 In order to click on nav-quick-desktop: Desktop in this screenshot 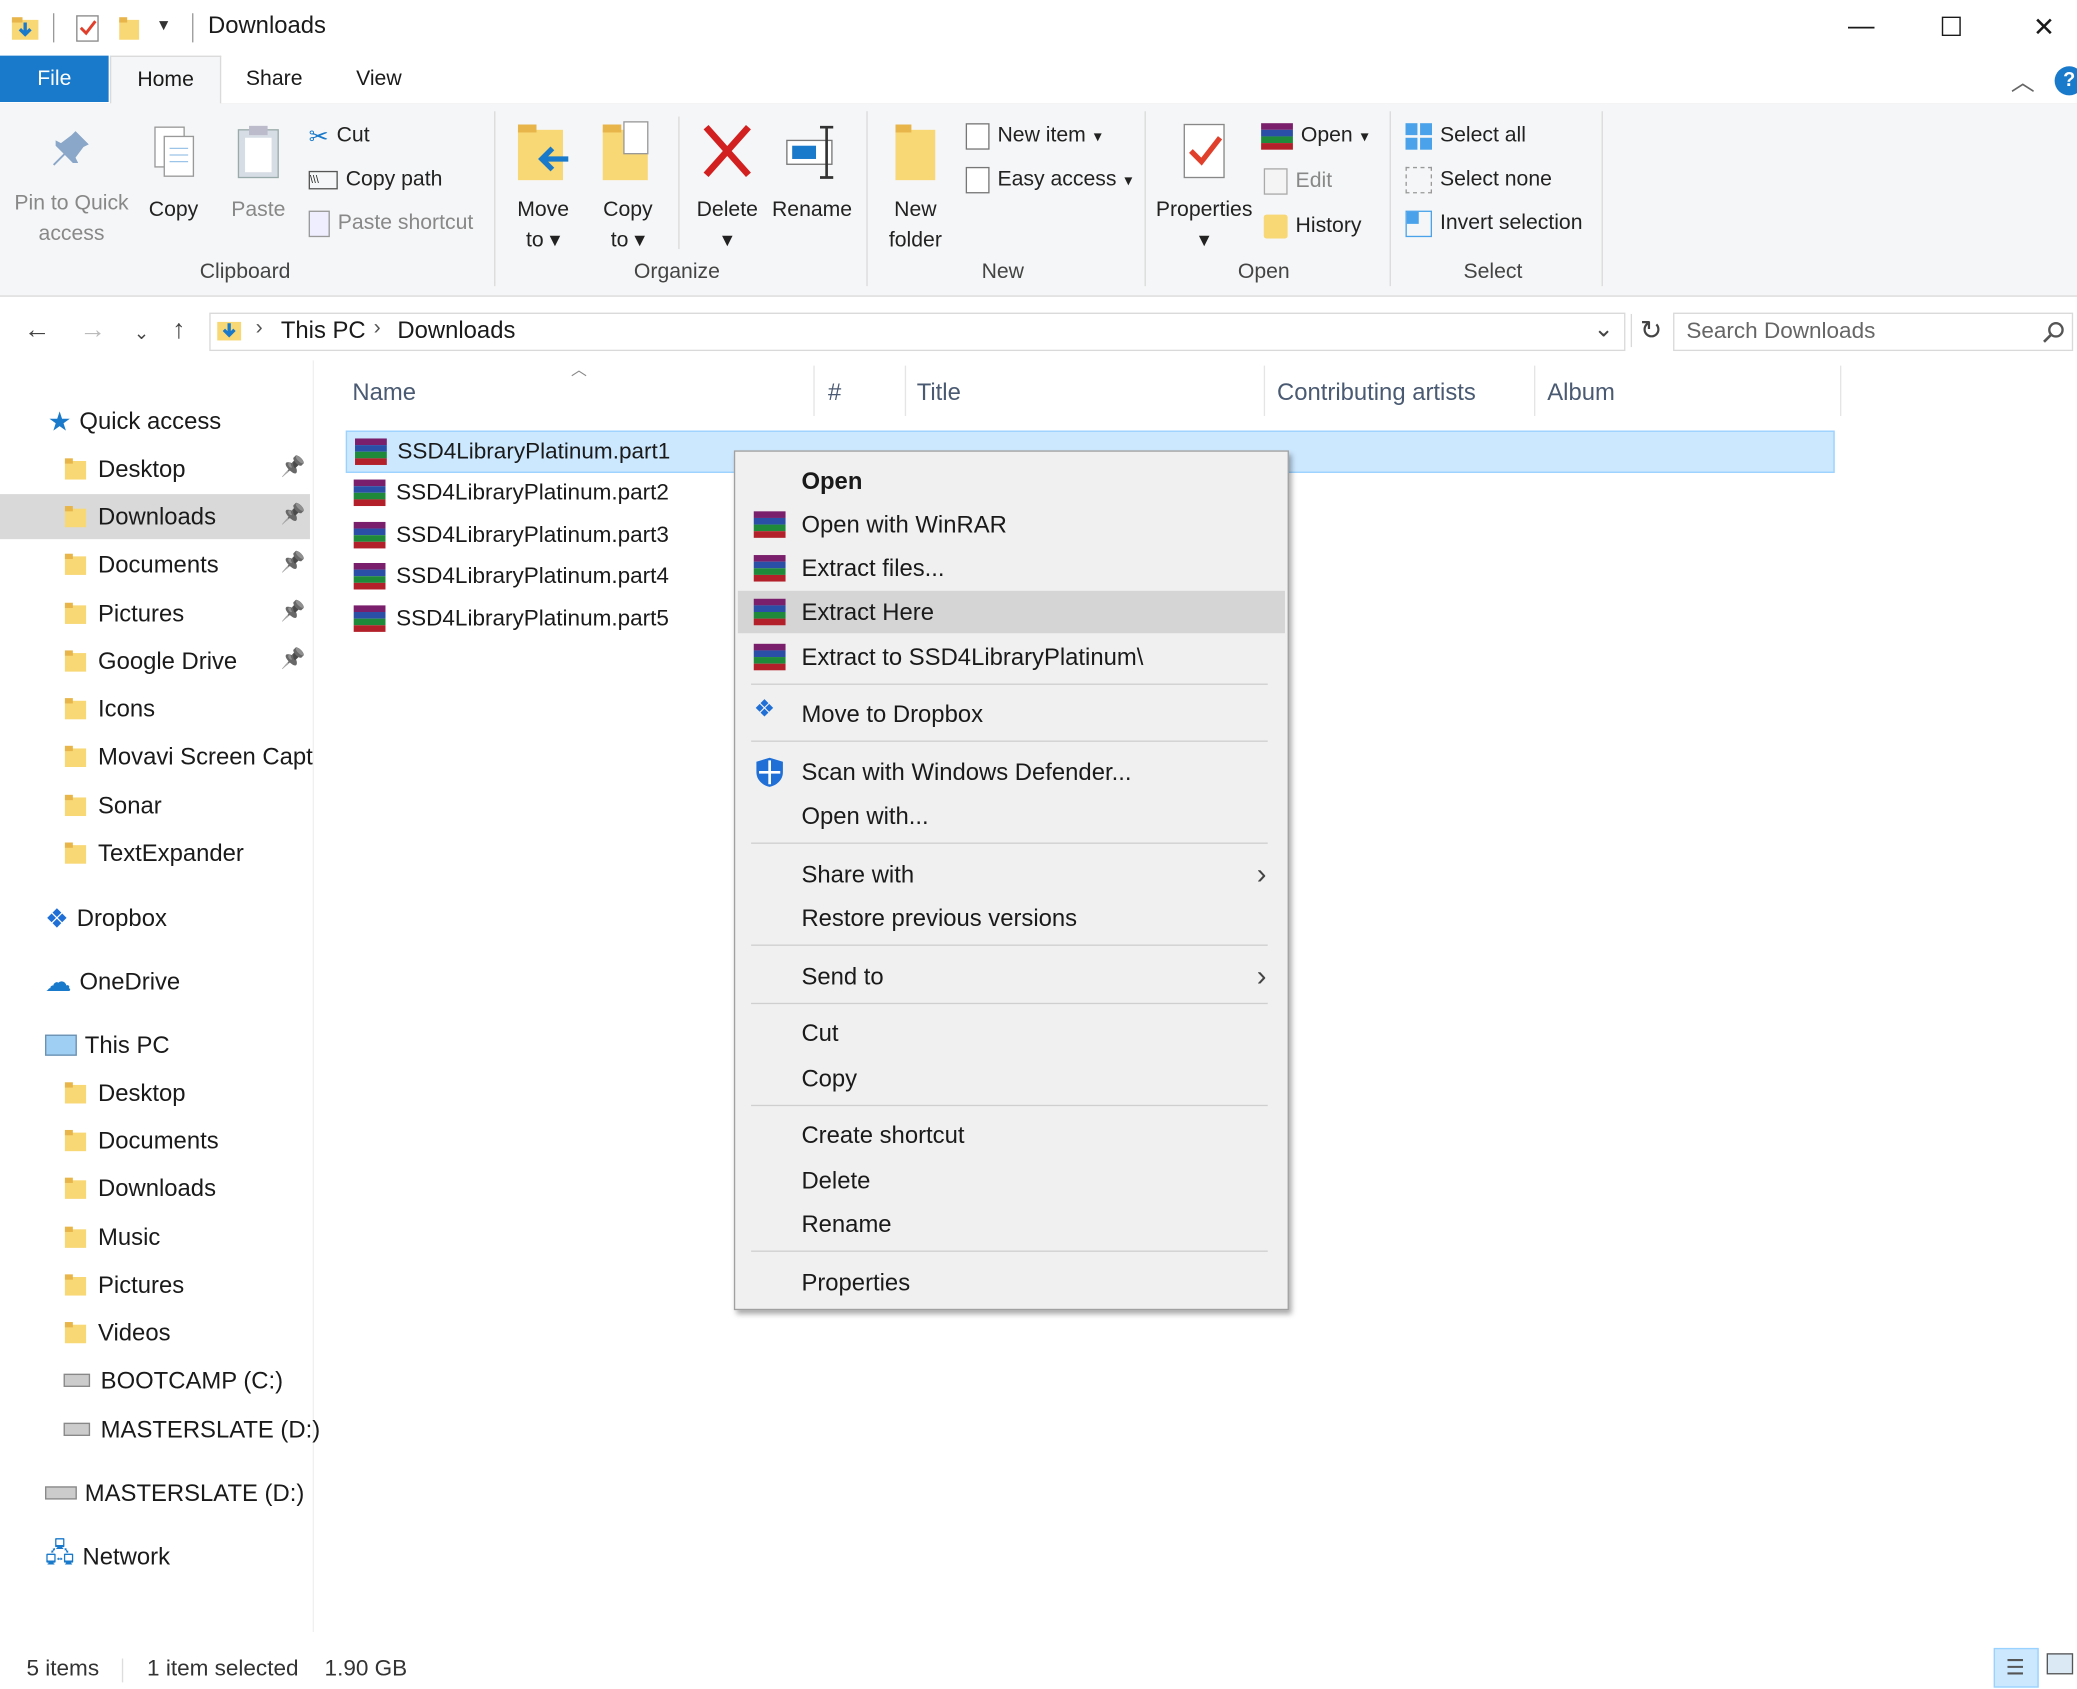, I will do `click(125, 468)`.